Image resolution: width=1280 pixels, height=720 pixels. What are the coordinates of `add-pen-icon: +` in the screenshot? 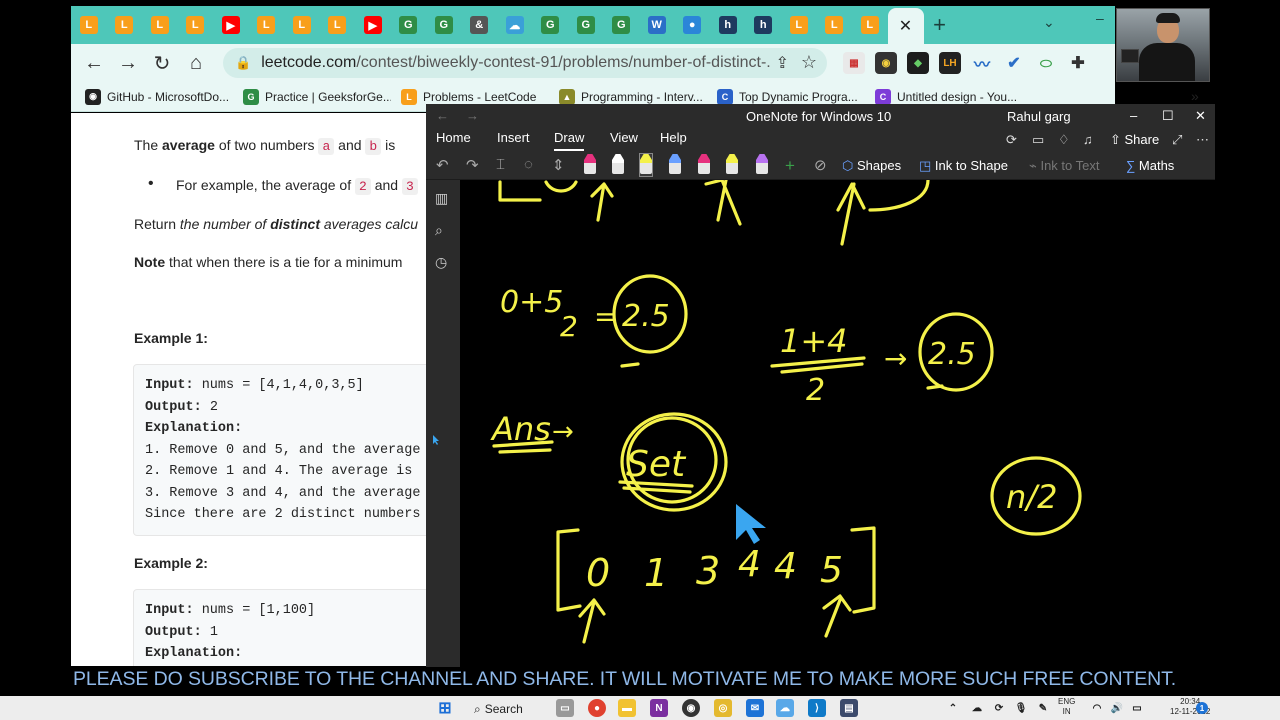 It's located at (790, 166).